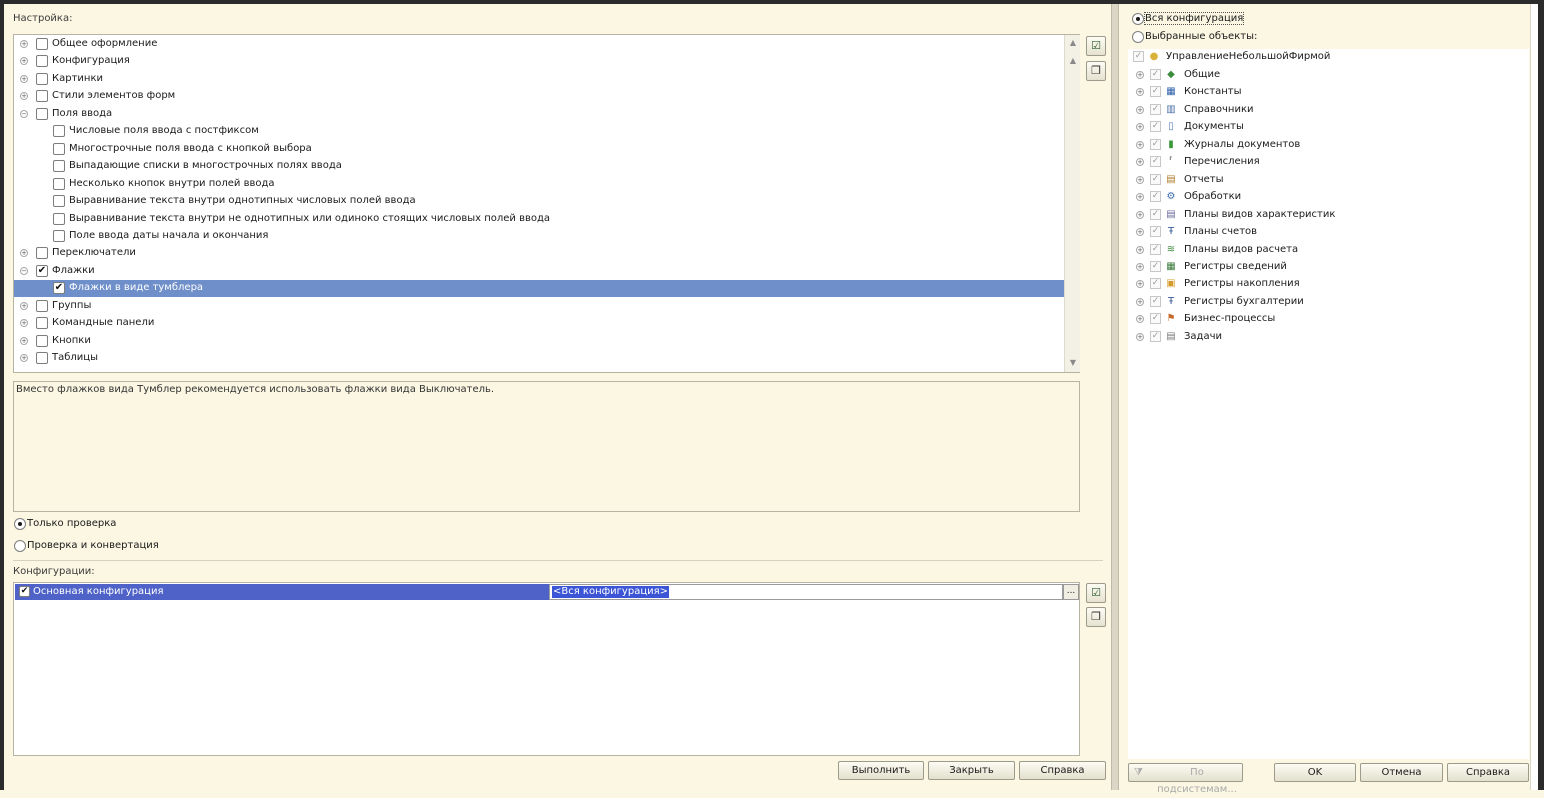 The image size is (1544, 798). What do you see at coordinates (1328, 127) in the screenshot?
I see `objects-tree-item: + ✓ ▯ Документы` at bounding box center [1328, 127].